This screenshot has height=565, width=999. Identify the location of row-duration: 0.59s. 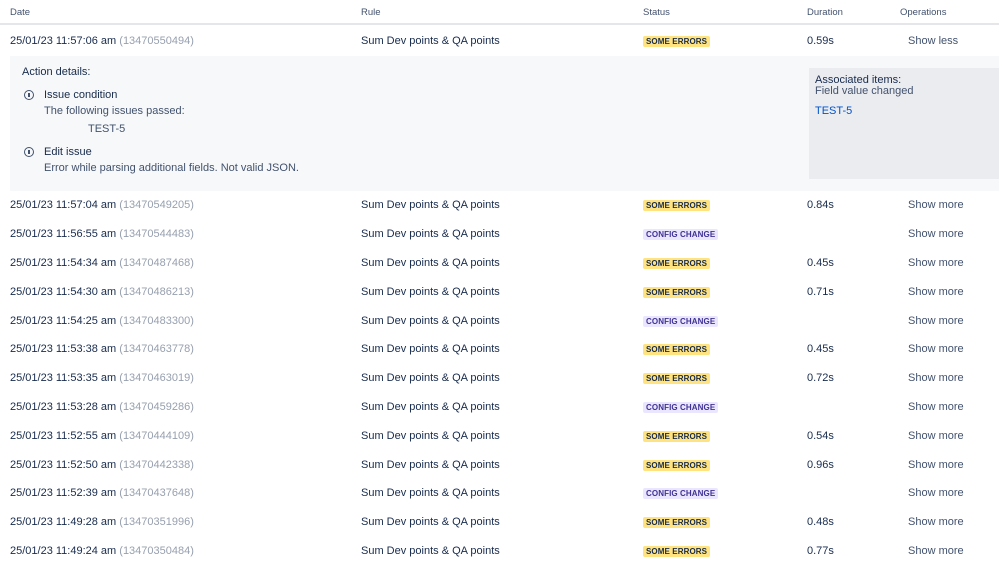
(820, 40).